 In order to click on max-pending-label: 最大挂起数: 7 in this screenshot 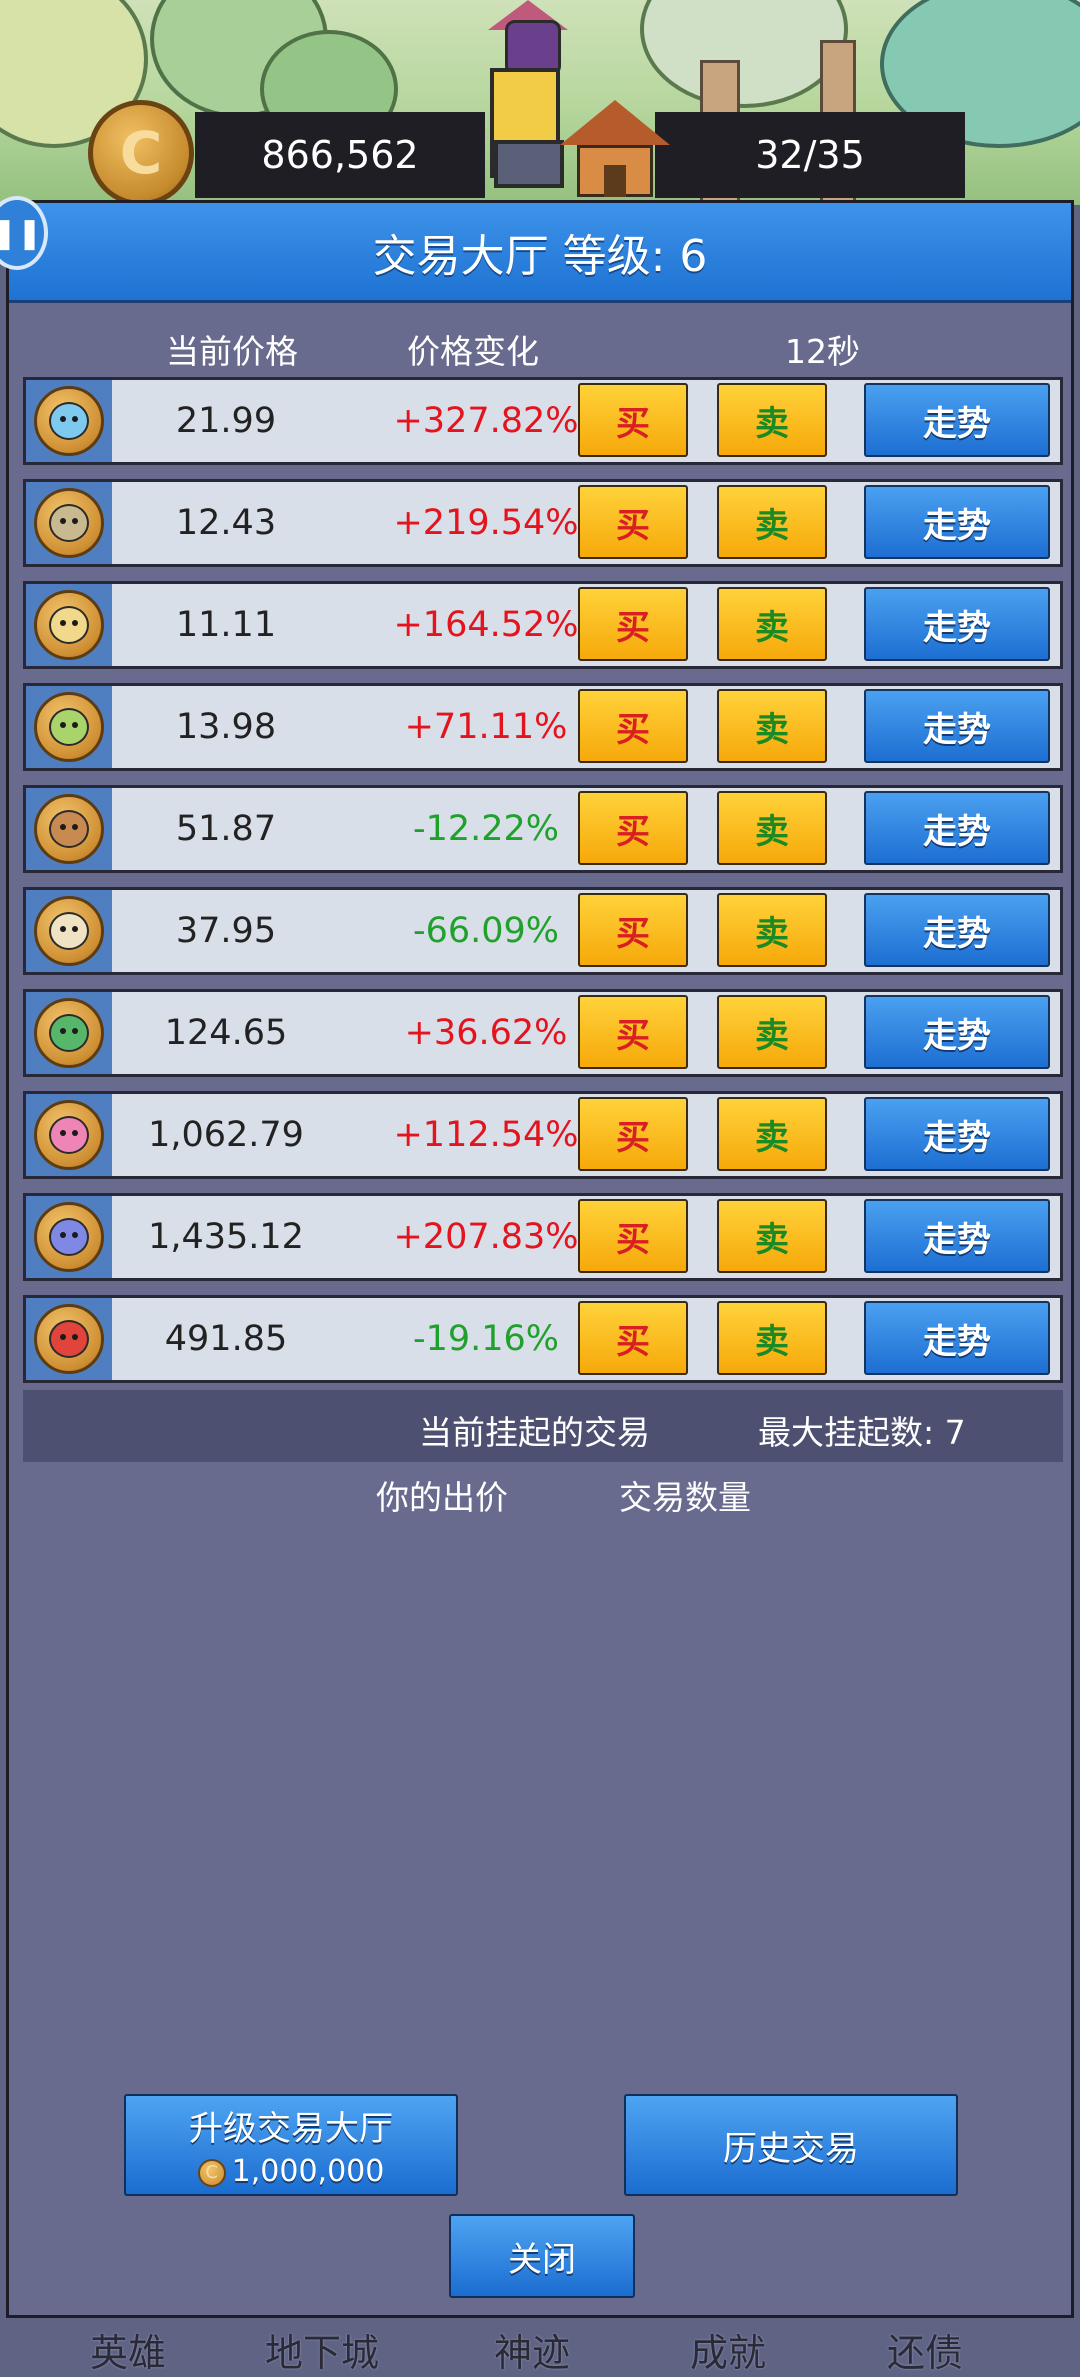, I will do `click(862, 1432)`.